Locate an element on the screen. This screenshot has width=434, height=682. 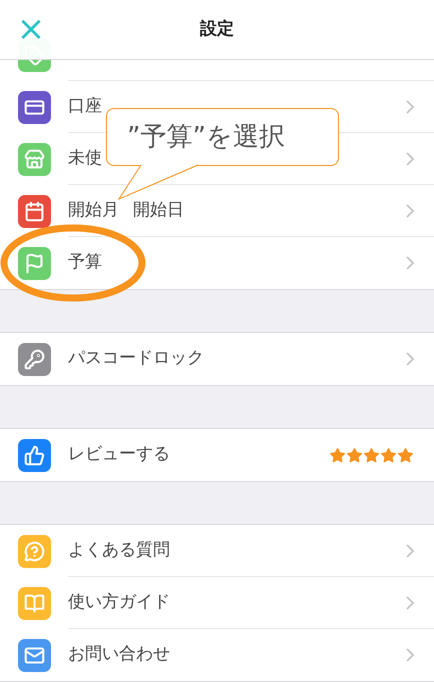
star-rating is located at coordinates (371, 455).